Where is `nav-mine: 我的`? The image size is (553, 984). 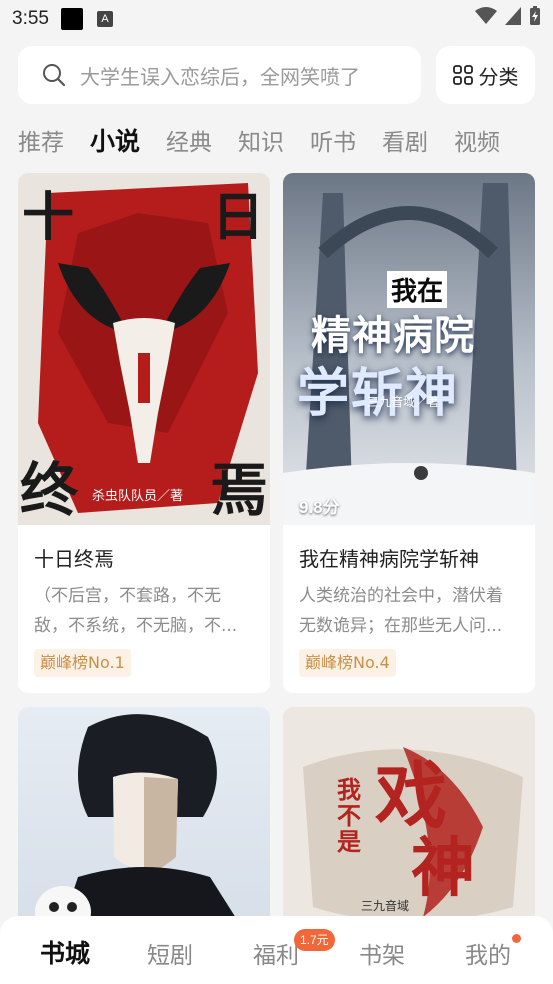 nav-mine: 我的 is located at coordinates (488, 953).